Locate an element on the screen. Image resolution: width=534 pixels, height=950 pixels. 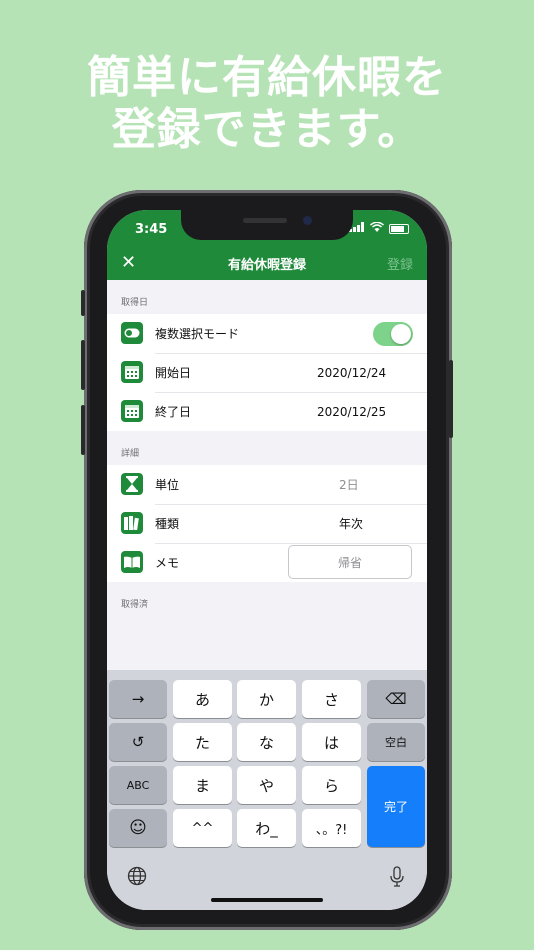
group-date: 複数選択モード 開始日 2020/12/24 終了日 2020/12/25 is located at coordinates (267, 372).